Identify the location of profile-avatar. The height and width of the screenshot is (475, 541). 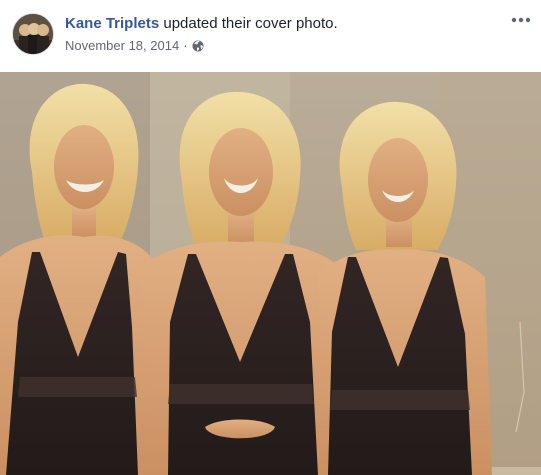
(33, 34).